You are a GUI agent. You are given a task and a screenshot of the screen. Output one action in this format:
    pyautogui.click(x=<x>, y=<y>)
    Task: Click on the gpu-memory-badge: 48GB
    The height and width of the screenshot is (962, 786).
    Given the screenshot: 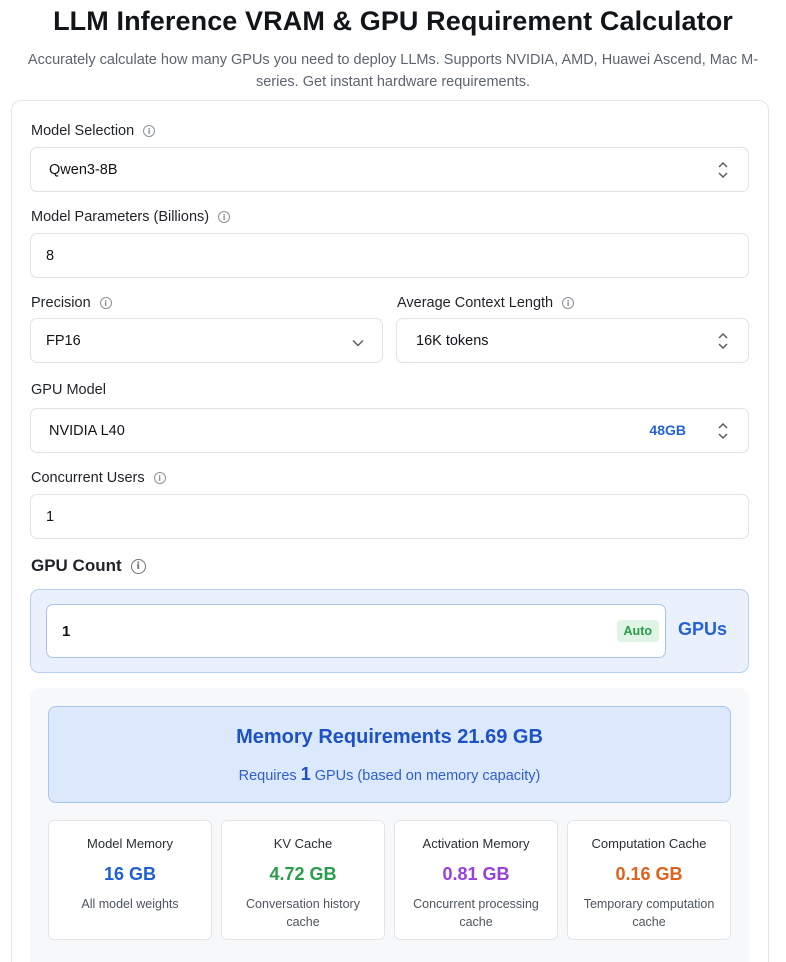 What is the action you would take?
    pyautogui.click(x=667, y=430)
    